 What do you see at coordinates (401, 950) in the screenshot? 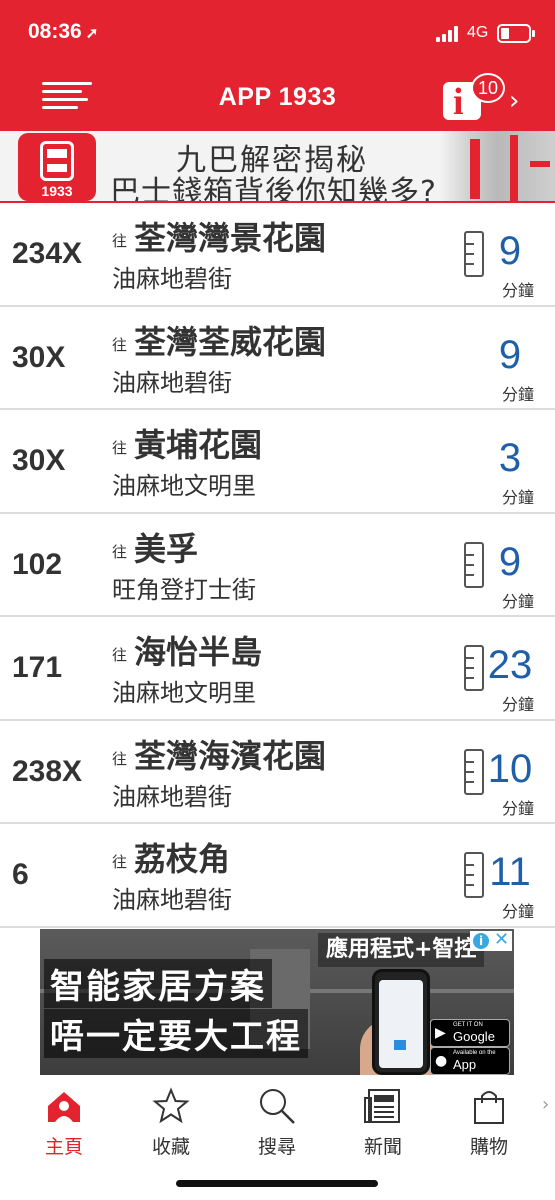
I see `ad-tag: 應用程式+智控` at bounding box center [401, 950].